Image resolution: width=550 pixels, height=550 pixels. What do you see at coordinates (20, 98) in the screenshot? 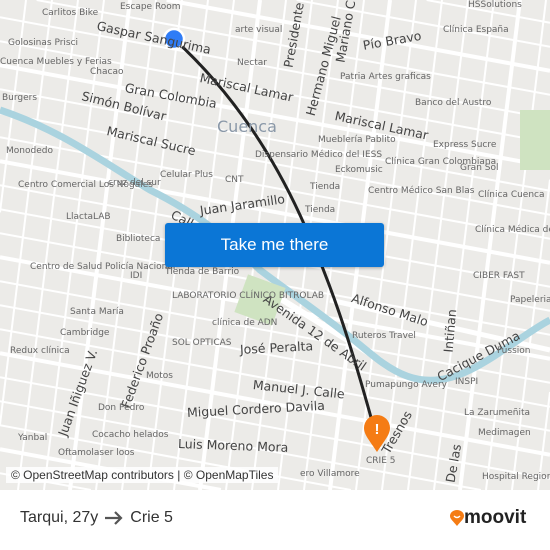
I see `place-label: Burgers` at bounding box center [20, 98].